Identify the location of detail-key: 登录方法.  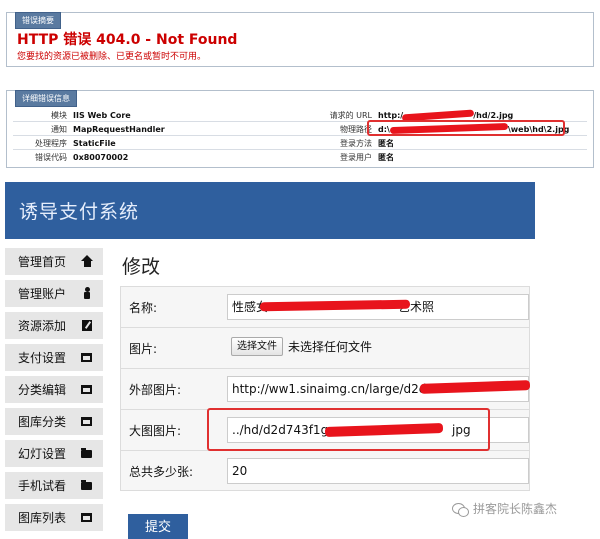
(356, 143).